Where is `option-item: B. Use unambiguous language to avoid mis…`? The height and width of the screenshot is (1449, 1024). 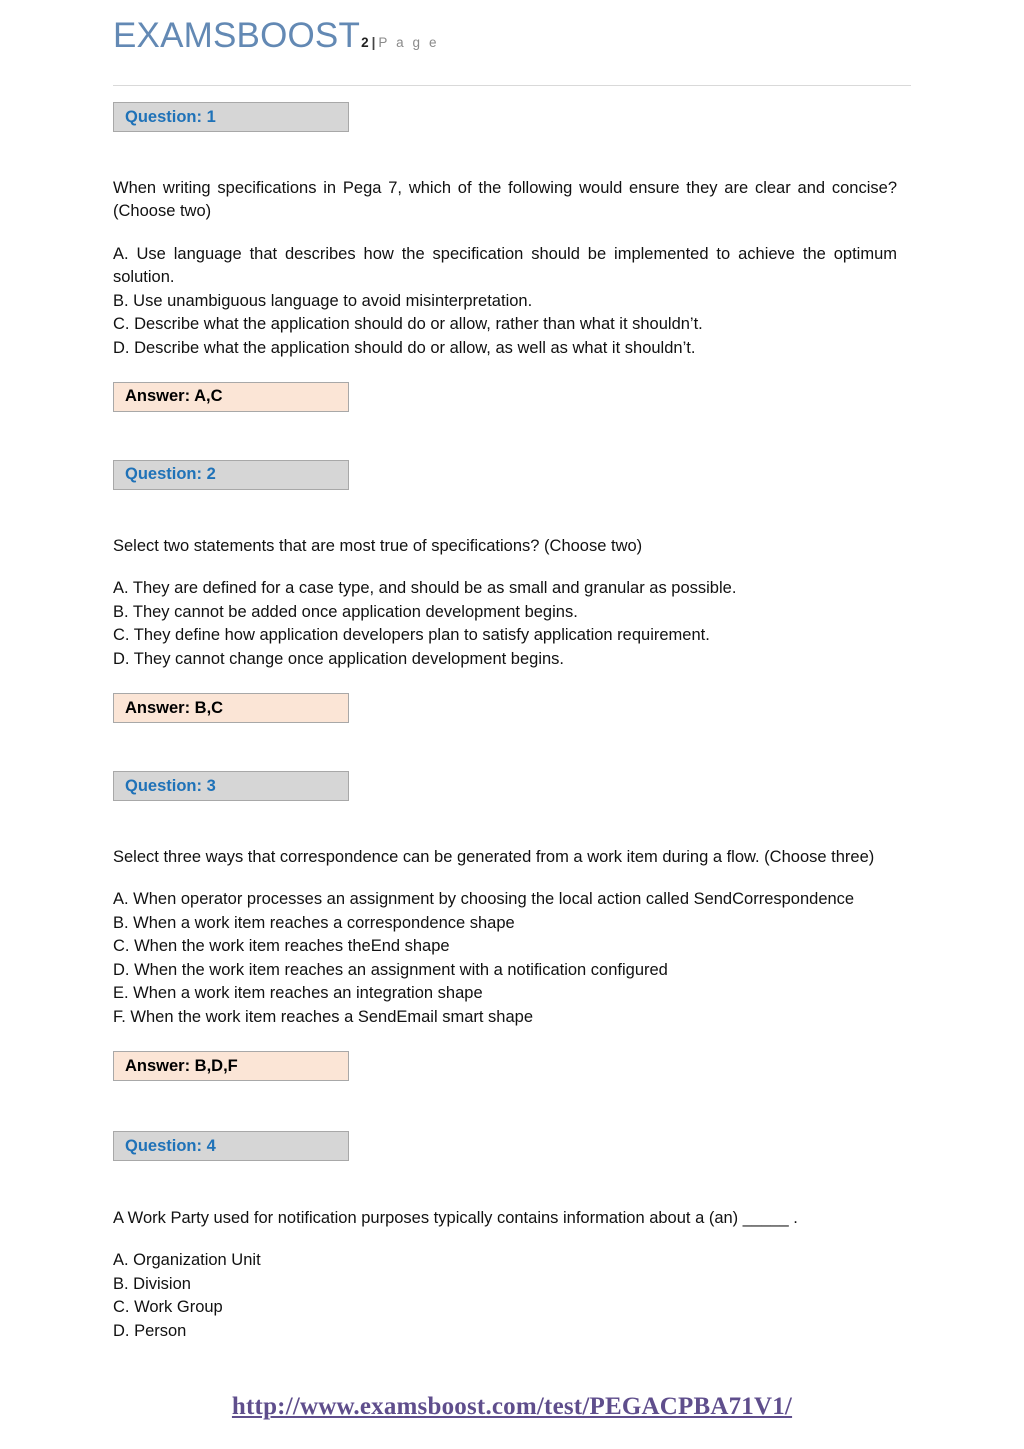
option-item: B. Use unambiguous language to avoid mis… is located at coordinates (323, 300).